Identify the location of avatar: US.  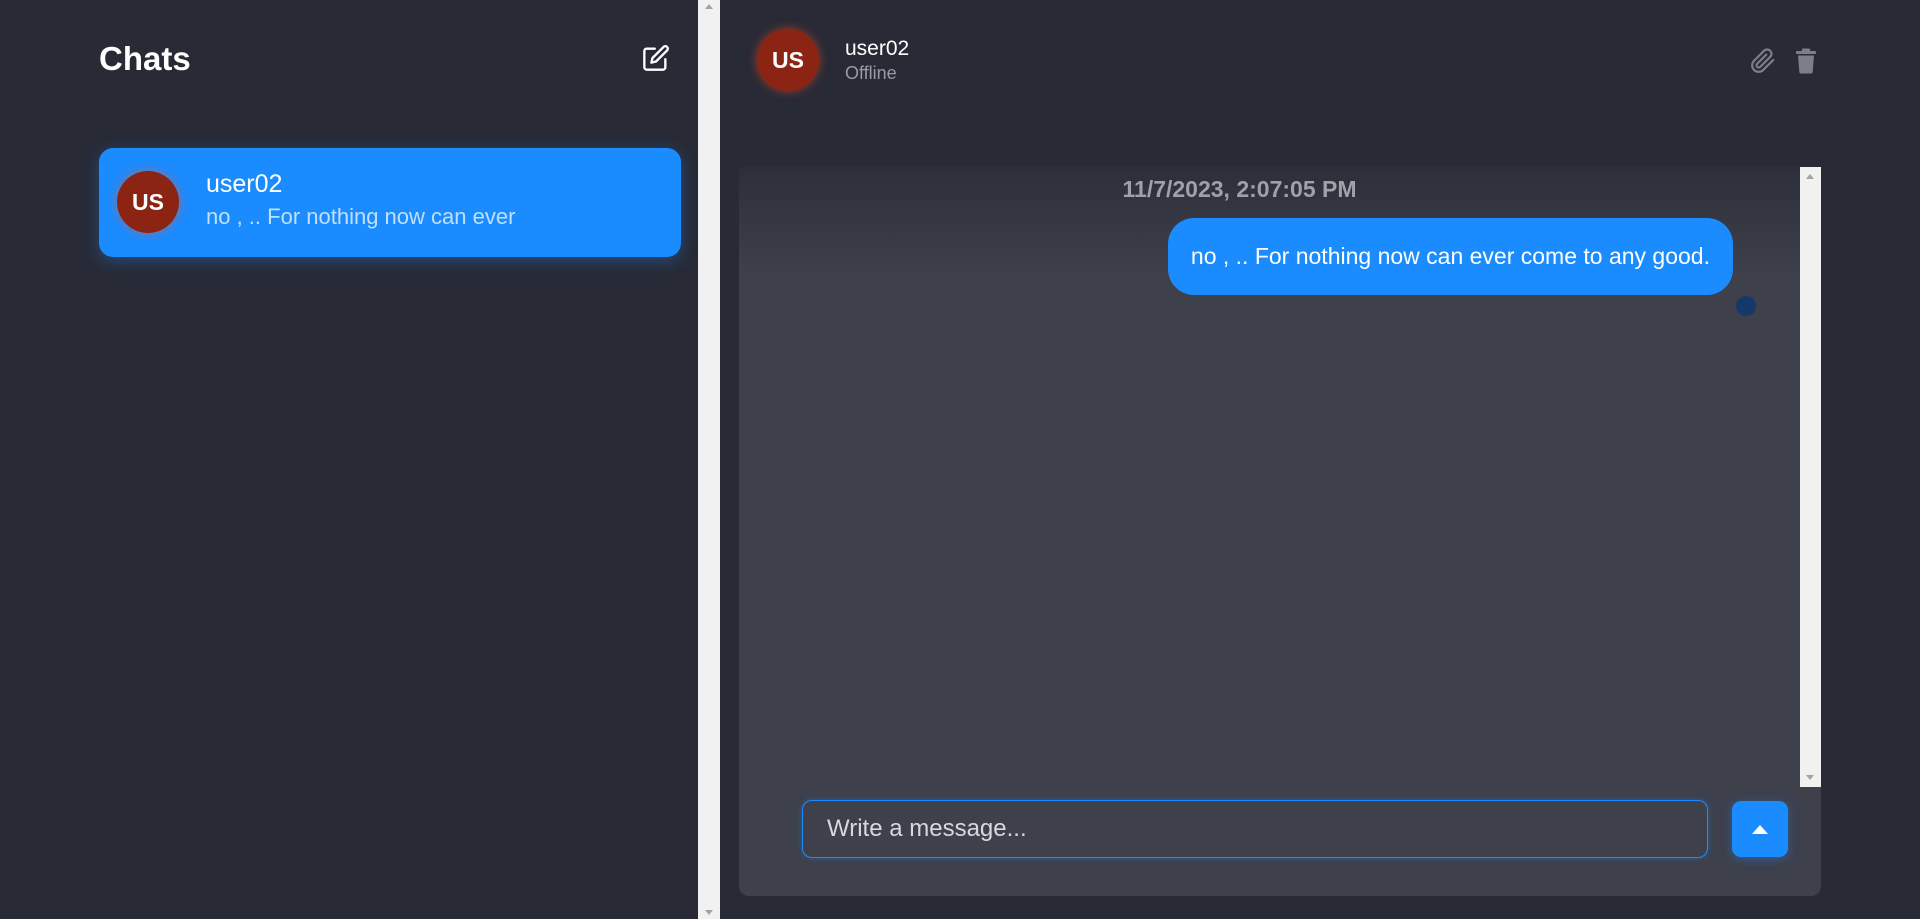
(148, 202).